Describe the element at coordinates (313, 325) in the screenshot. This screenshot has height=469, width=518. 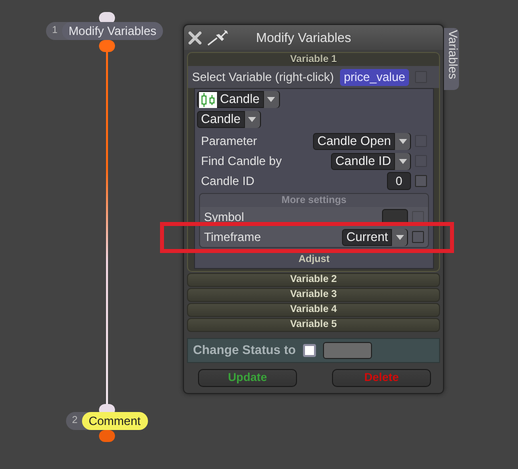
I see `section-header: Variable 5` at that location.